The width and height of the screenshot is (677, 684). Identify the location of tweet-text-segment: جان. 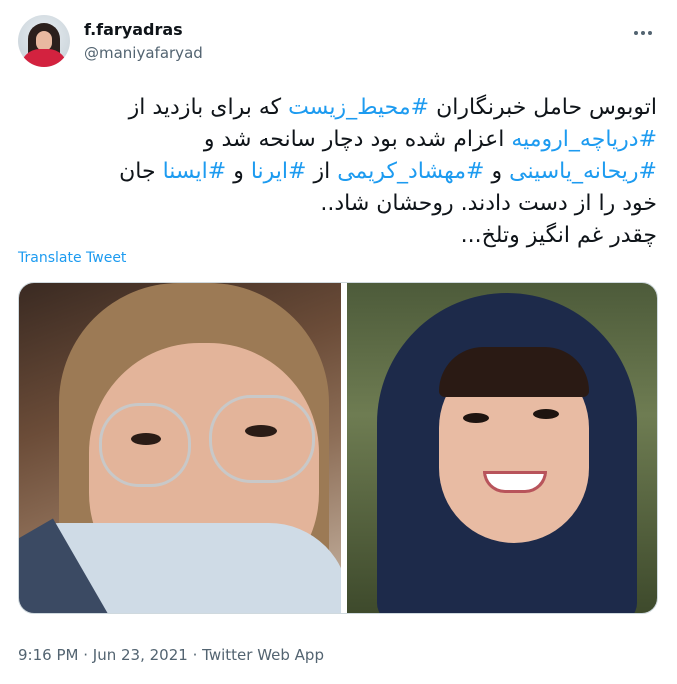
(141, 171).